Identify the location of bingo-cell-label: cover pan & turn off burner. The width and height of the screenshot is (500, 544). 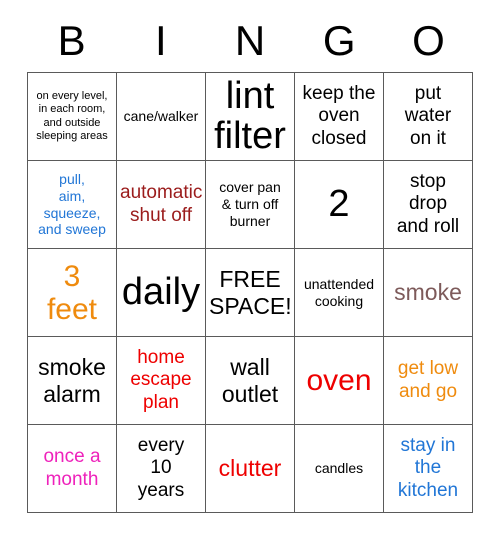
(250, 204).